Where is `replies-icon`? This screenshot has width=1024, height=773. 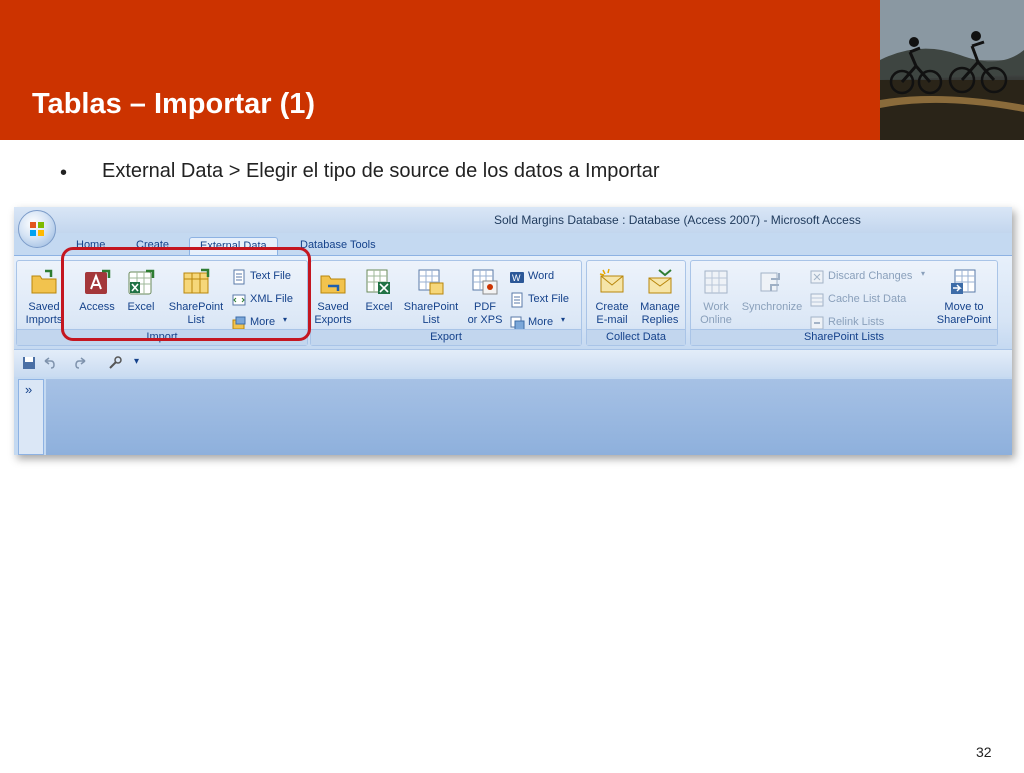 replies-icon is located at coordinates (660, 281).